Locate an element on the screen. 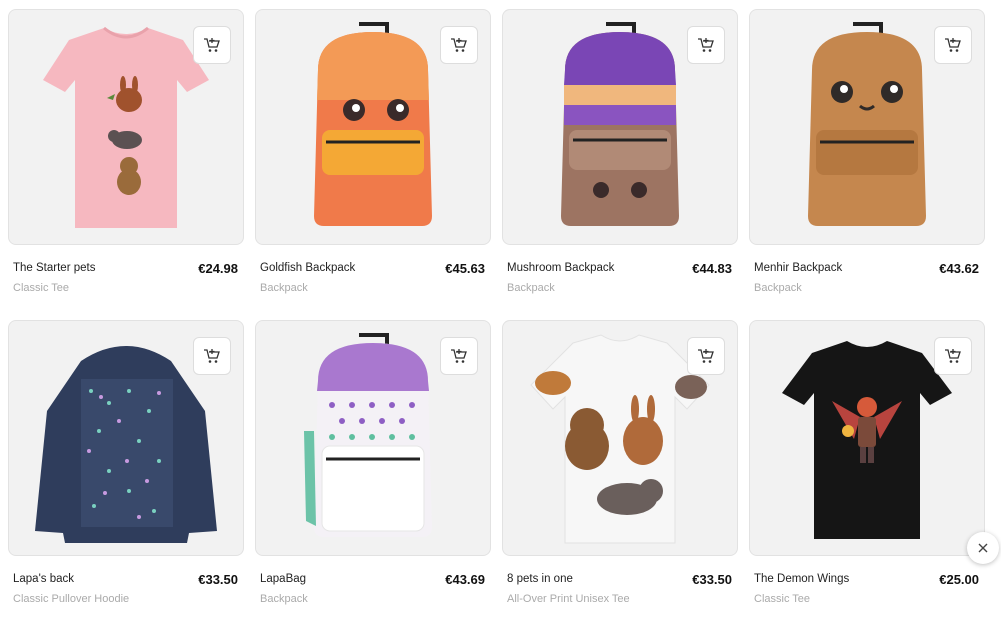 This screenshot has height=631, width=1001. product-name: The Demon Wings is located at coordinates (801, 579).